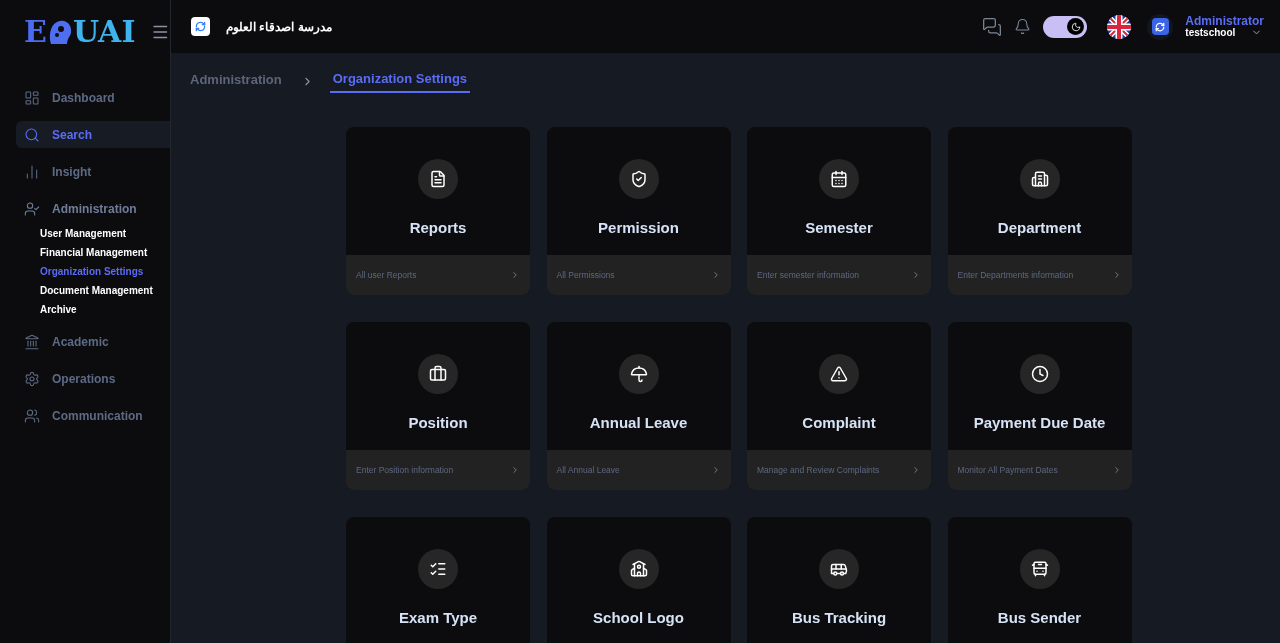 This screenshot has width=1280, height=643. Describe the element at coordinates (438, 179) in the screenshot. I see `document-icon` at that location.